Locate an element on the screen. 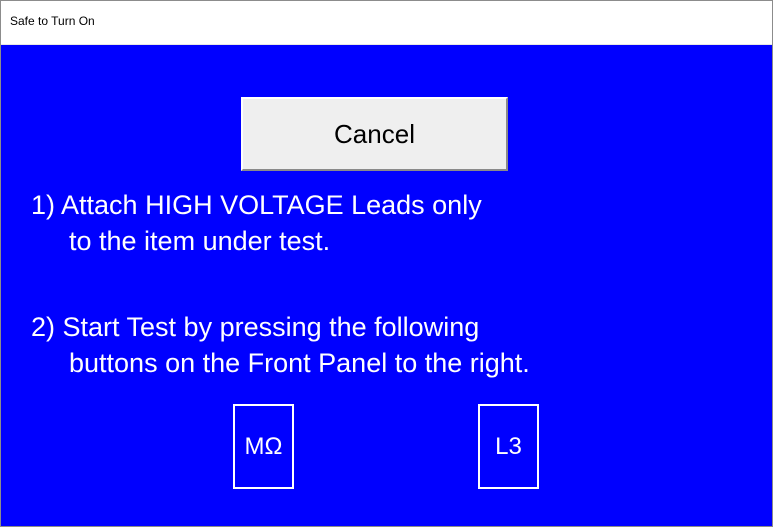  instruction-step-2-line-1: 2) Start Test by pressing the following is located at coordinates (255, 327).